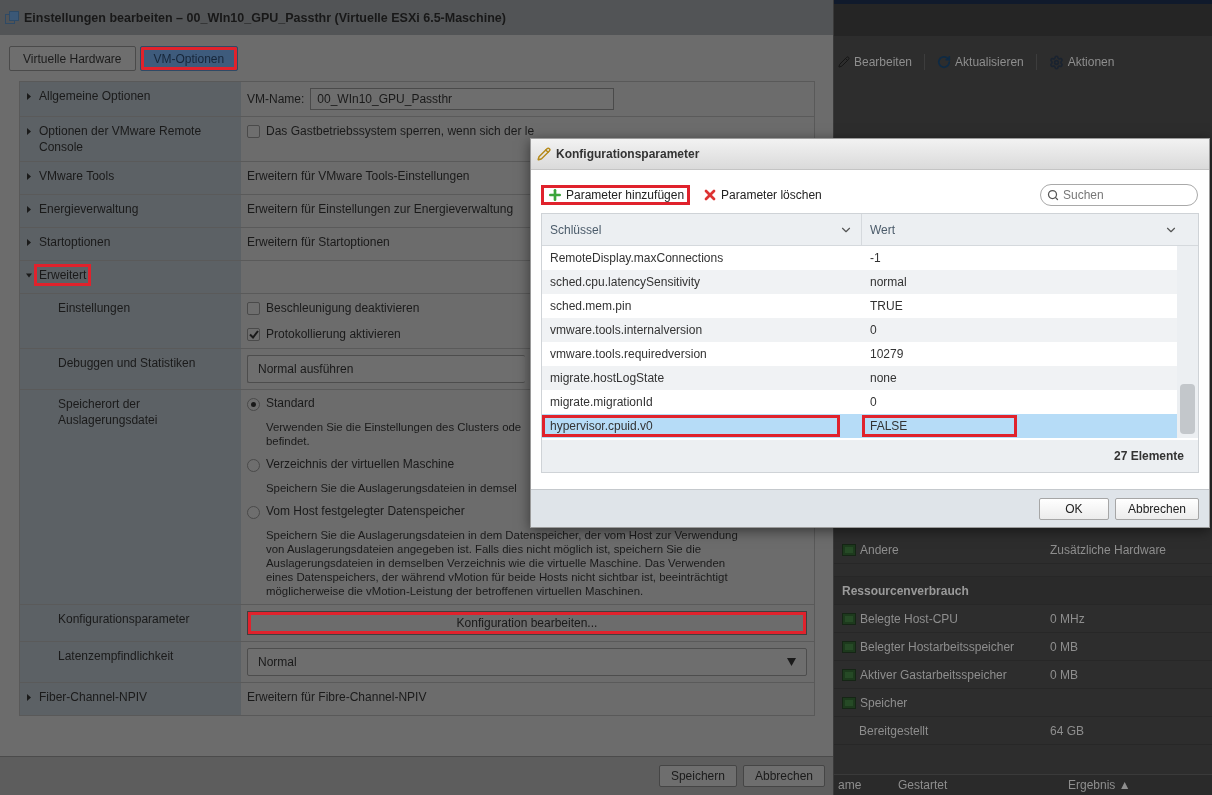  Describe the element at coordinates (859, 426) in the screenshot. I see `table-row: hypervisor.cpuid.v0 FALSE` at that location.